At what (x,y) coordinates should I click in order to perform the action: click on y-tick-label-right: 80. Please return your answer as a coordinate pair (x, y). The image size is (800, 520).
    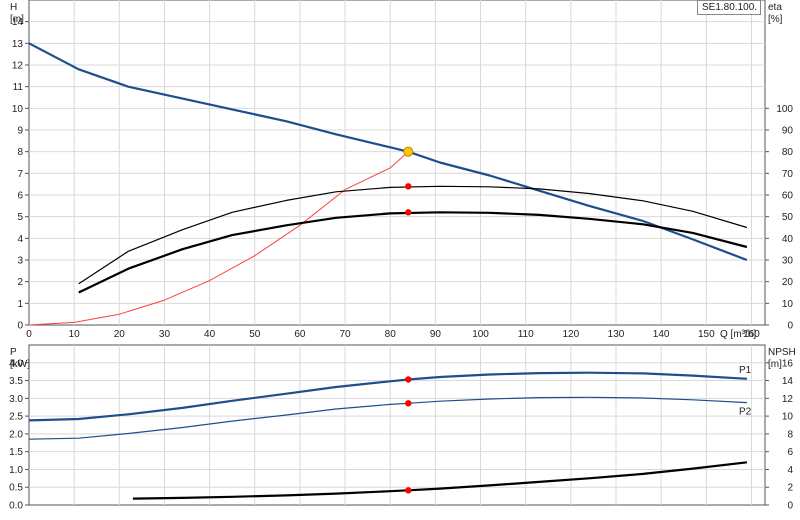
    Looking at the image, I should click on (788, 152).